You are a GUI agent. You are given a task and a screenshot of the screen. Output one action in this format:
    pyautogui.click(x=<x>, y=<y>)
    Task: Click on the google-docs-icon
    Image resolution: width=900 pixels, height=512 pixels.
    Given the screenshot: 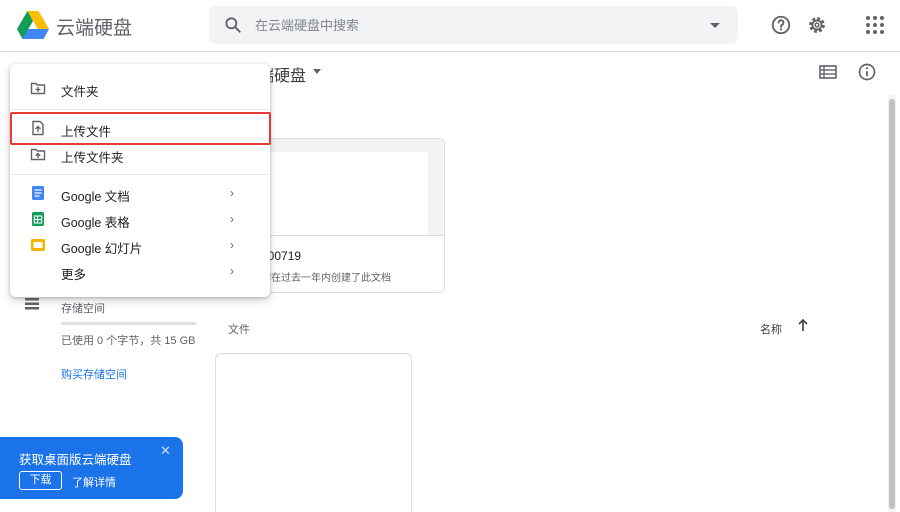 What is the action you would take?
    pyautogui.click(x=38, y=193)
    